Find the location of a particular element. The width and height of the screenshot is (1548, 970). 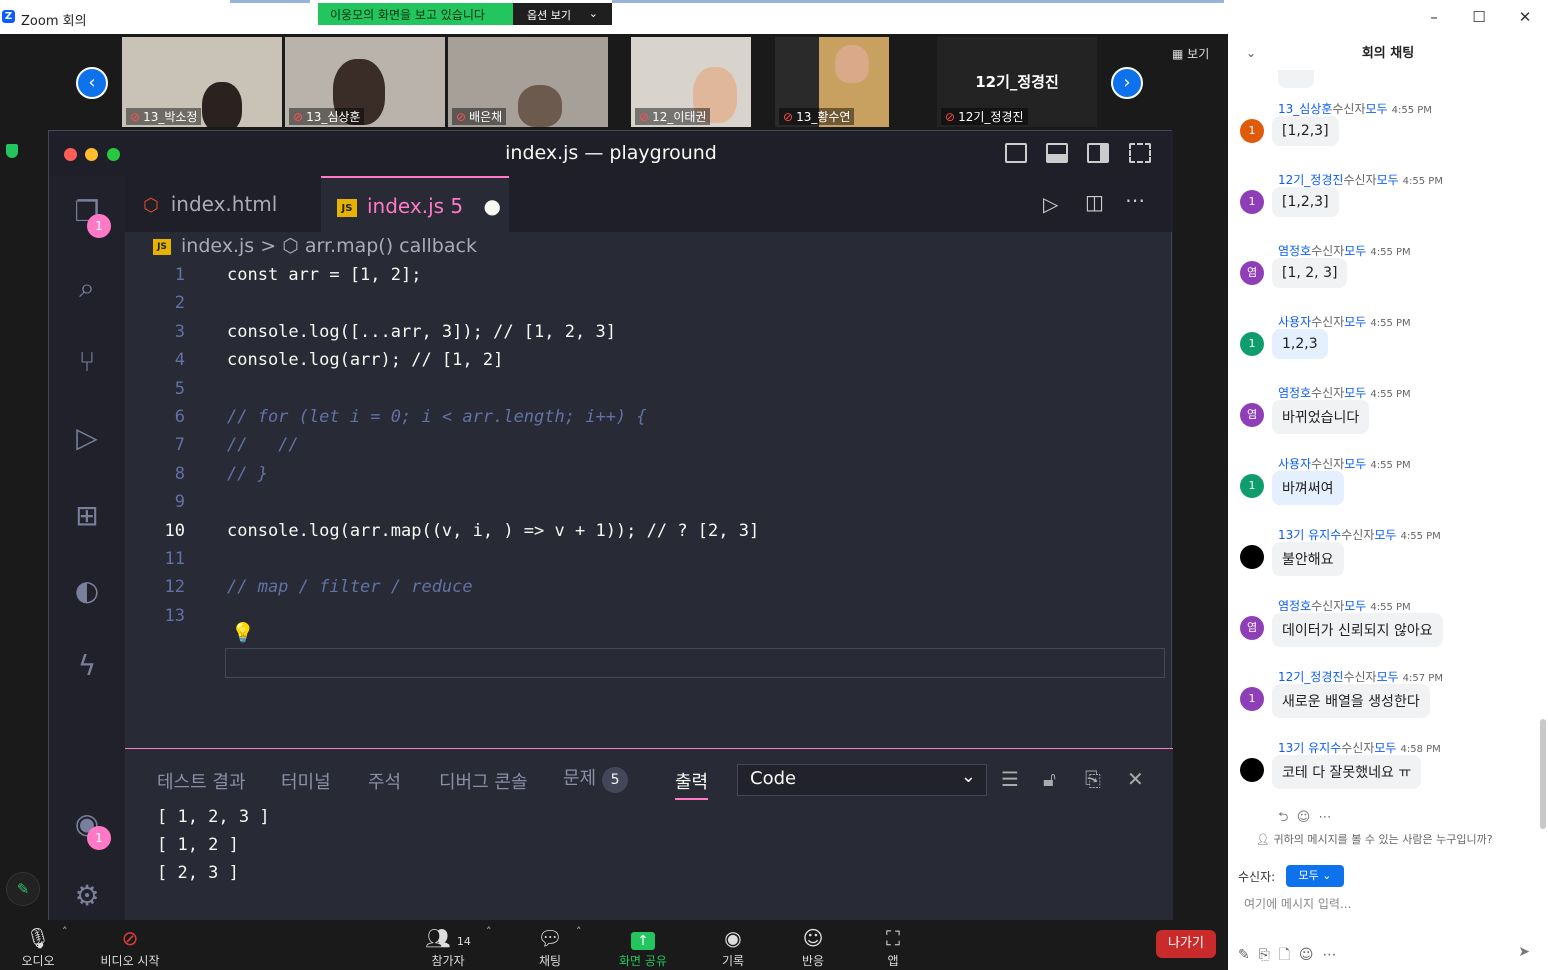

format-icon: ✎ is located at coordinates (1244, 955).